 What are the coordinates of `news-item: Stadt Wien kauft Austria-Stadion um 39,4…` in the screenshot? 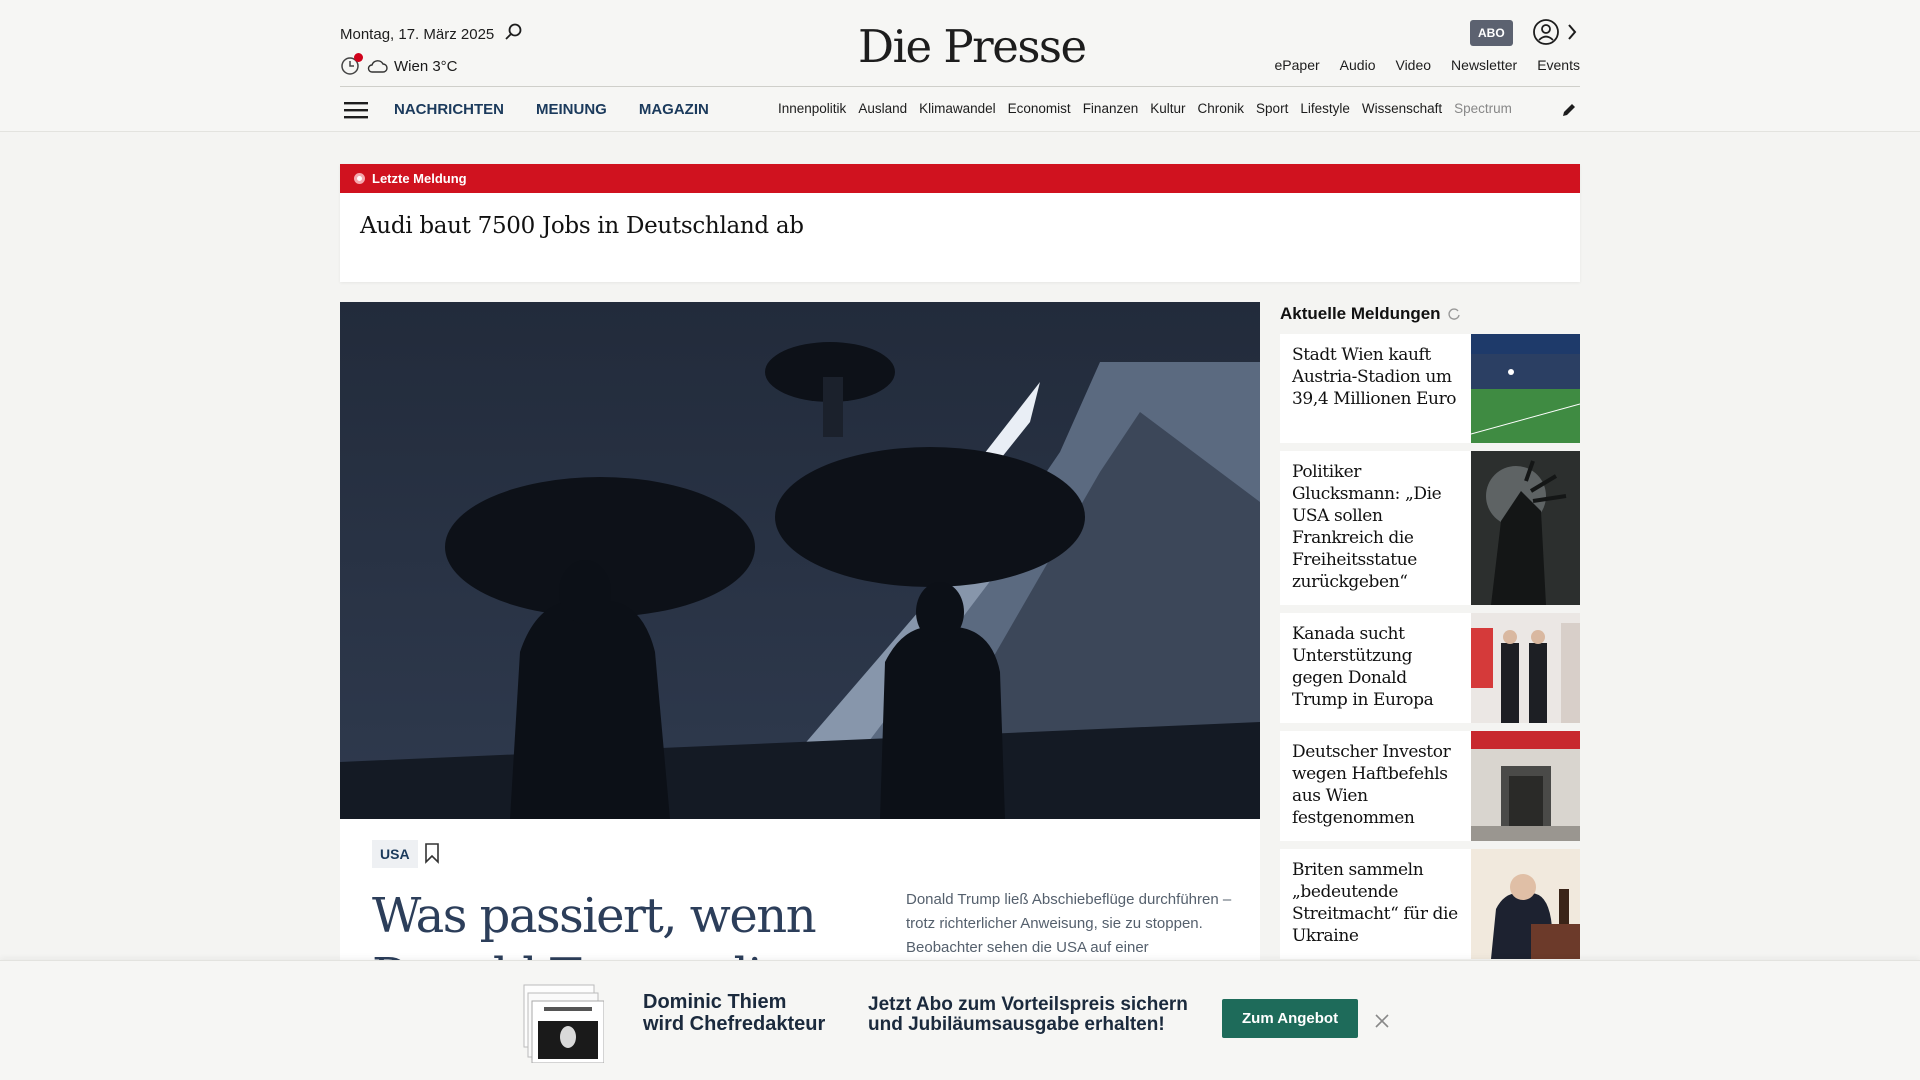 It's located at (1430, 388).